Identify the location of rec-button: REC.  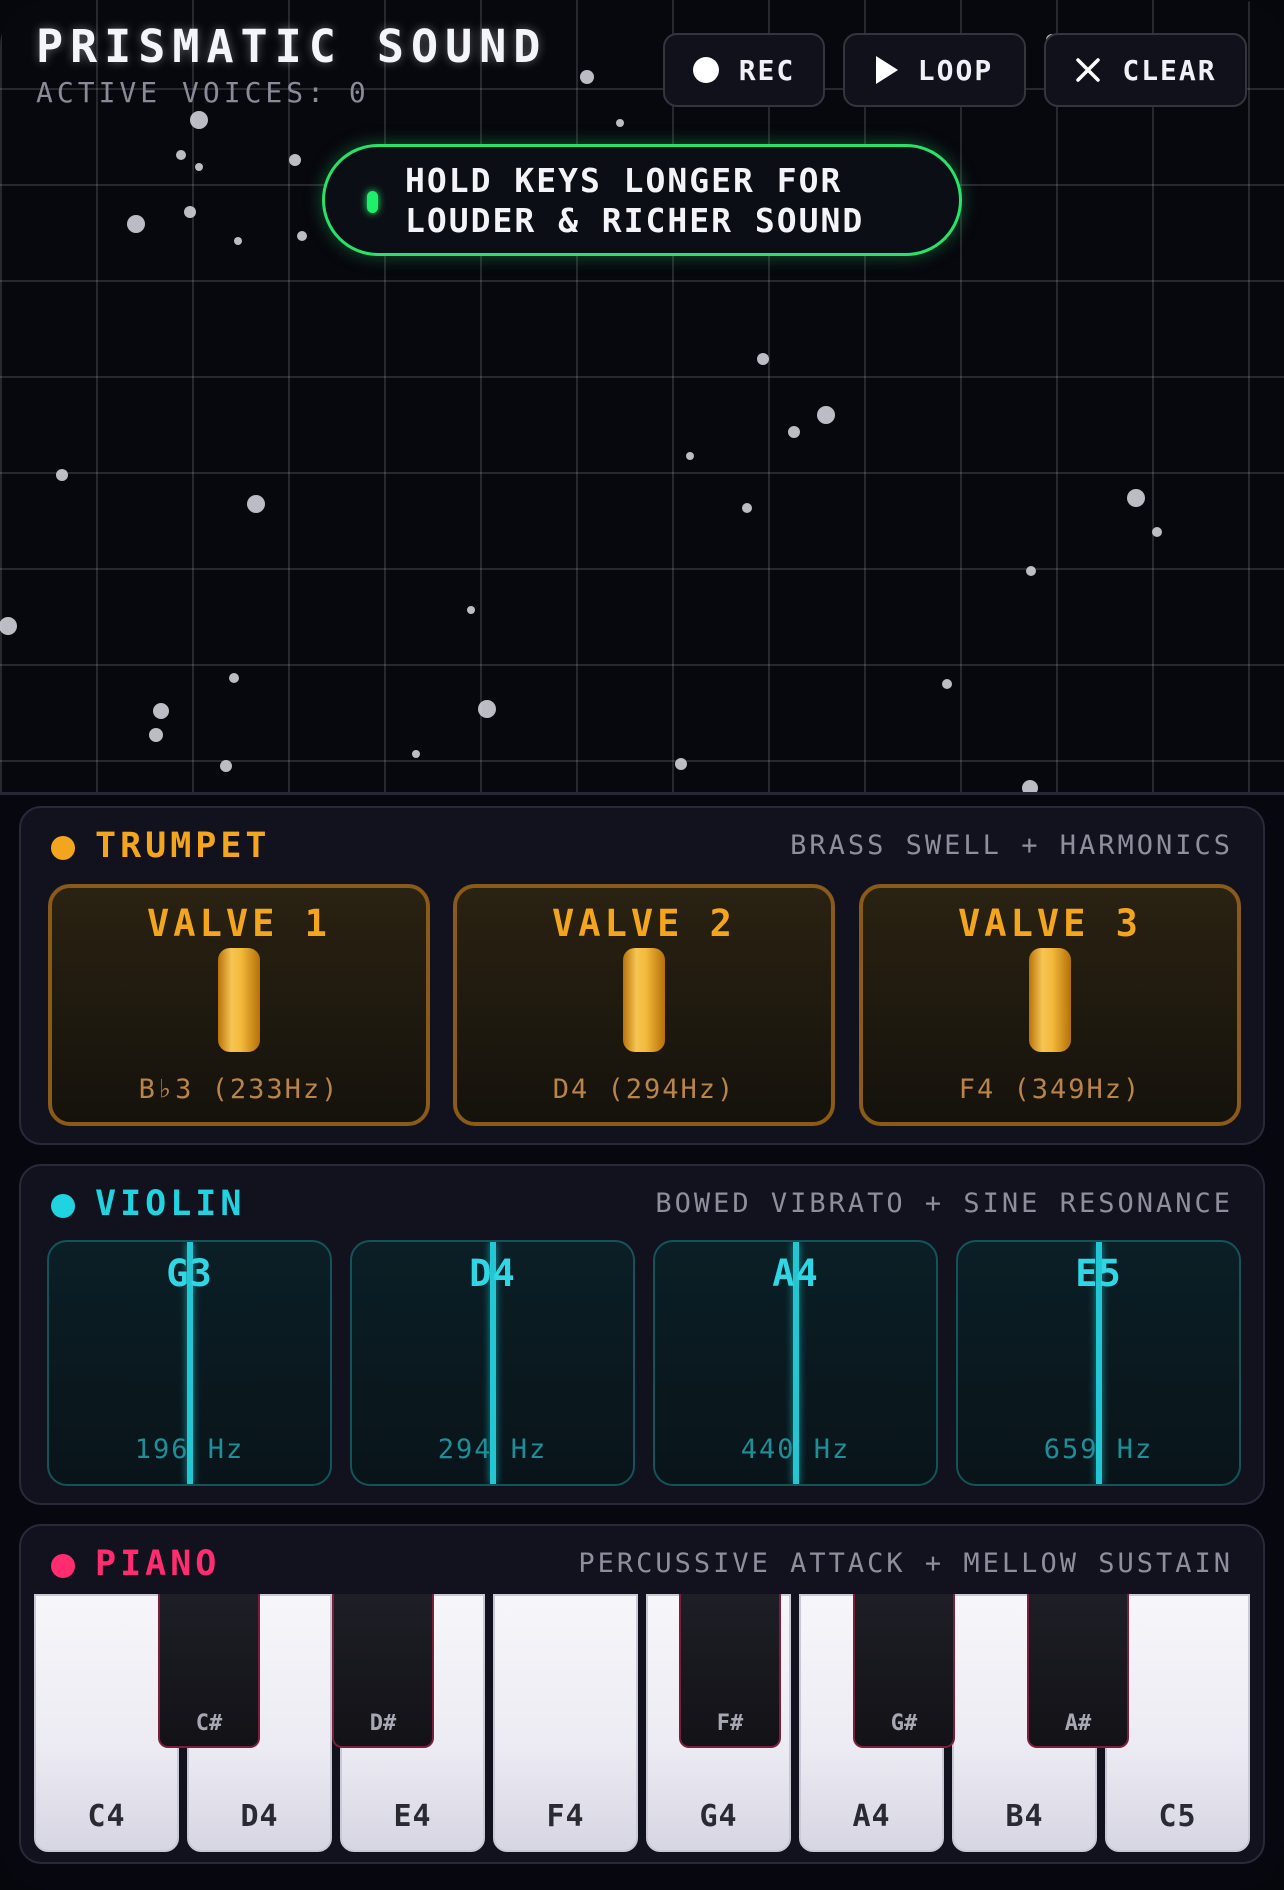
(744, 70).